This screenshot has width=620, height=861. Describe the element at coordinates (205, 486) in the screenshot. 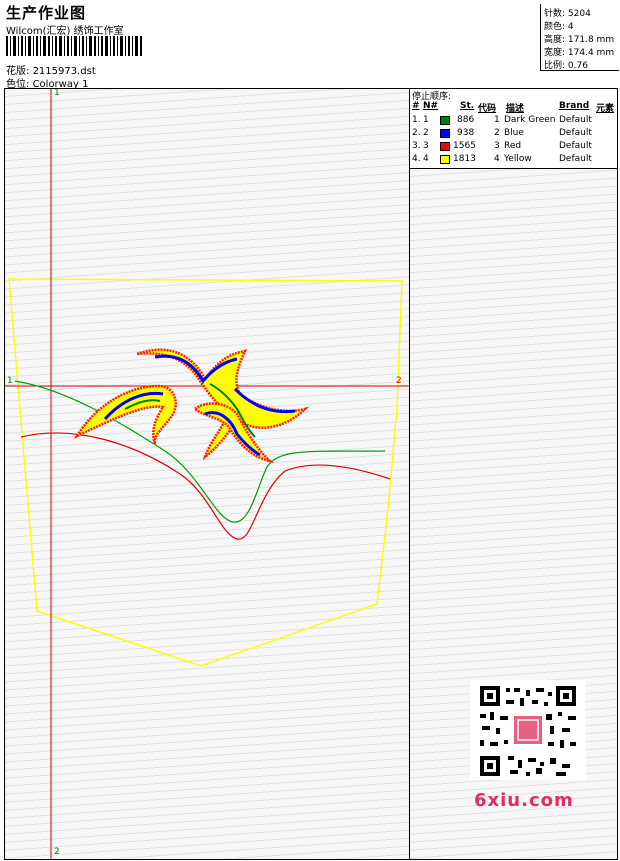

I see `red-curve` at that location.